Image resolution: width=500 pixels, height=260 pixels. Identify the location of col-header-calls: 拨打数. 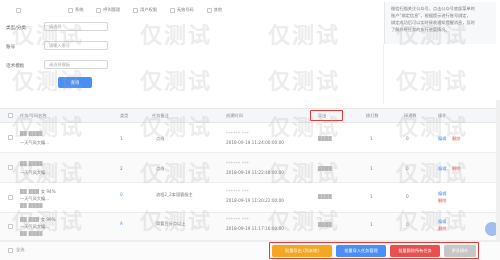
(372, 115).